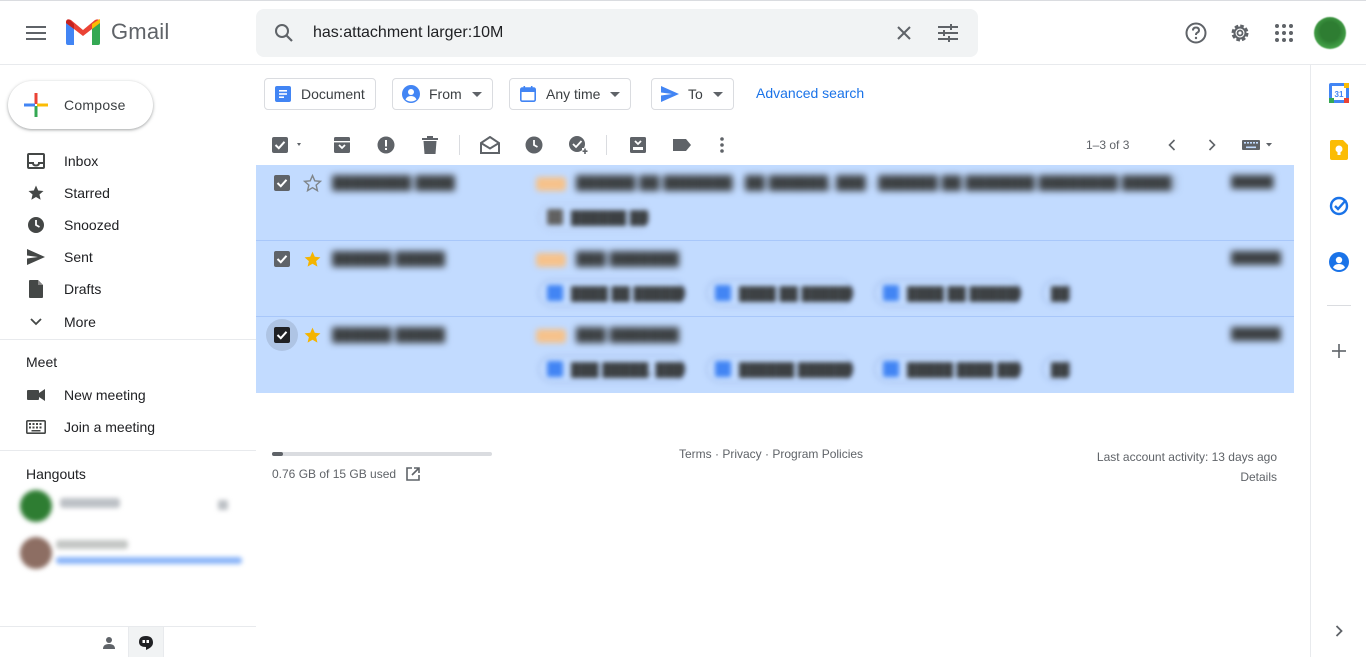 The image size is (1366, 657). Describe the element at coordinates (1252, 182) in the screenshot. I see `blurred-date: █████` at that location.